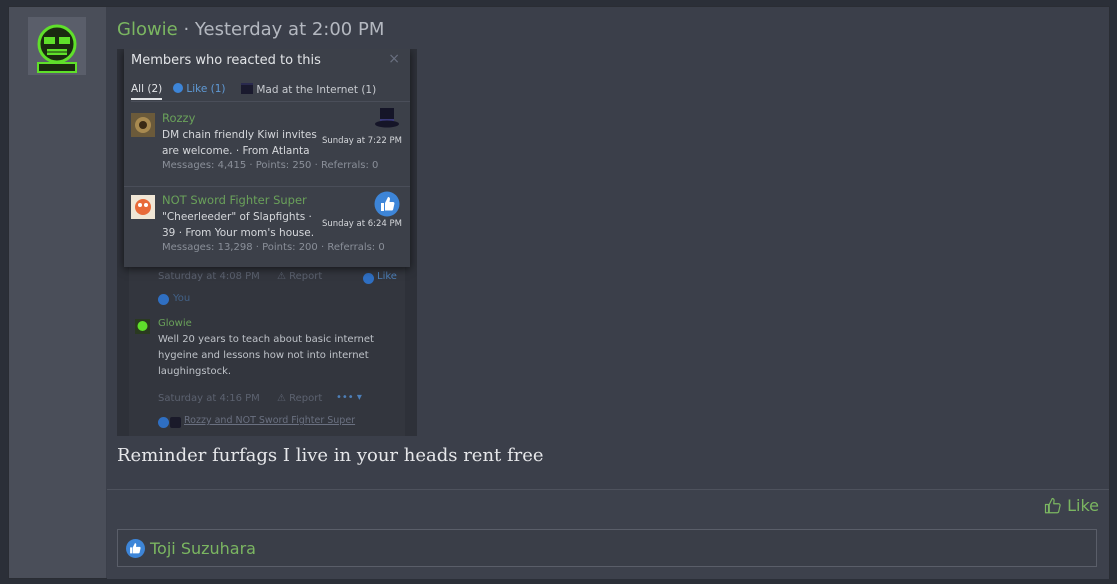  I want to click on avatar, so click(57, 46).